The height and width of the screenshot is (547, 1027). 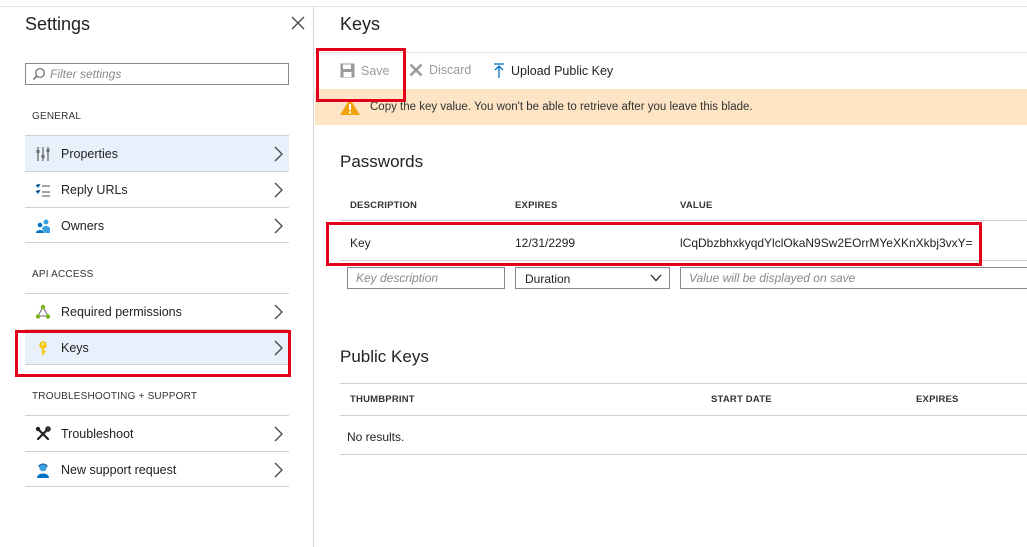 I want to click on tools-icon, so click(x=43, y=433).